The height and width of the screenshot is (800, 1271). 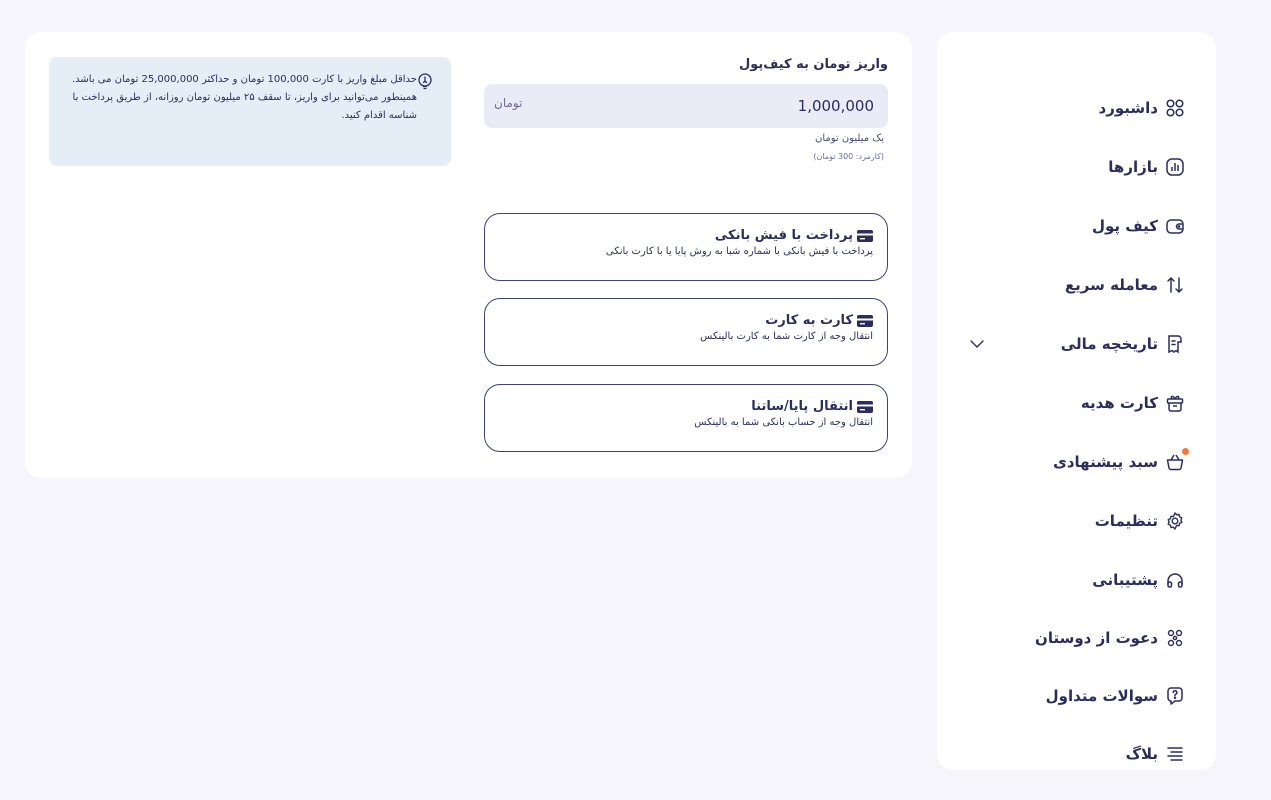 What do you see at coordinates (1185, 451) in the screenshot?
I see `notification-dot` at bounding box center [1185, 451].